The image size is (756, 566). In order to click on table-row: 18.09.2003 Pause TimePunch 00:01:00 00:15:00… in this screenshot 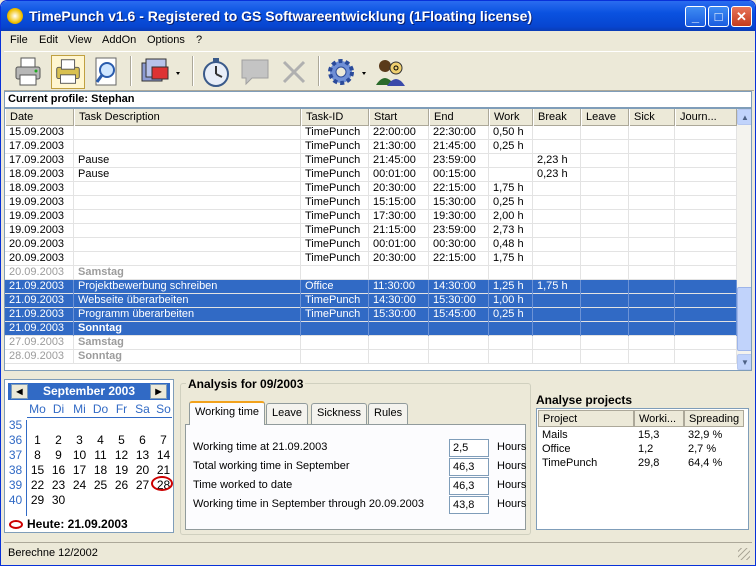, I will do `click(371, 175)`.